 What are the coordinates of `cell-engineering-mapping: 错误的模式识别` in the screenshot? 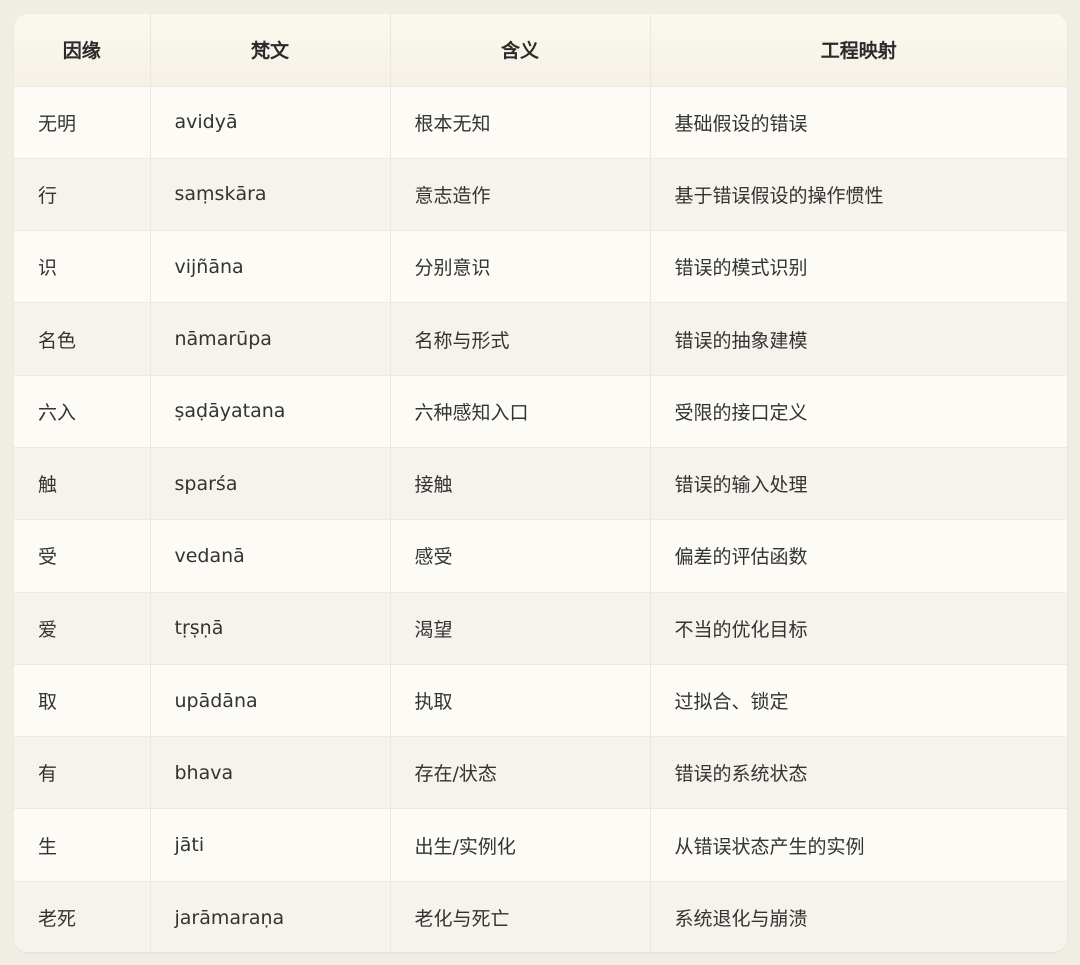 It's located at (858, 267).